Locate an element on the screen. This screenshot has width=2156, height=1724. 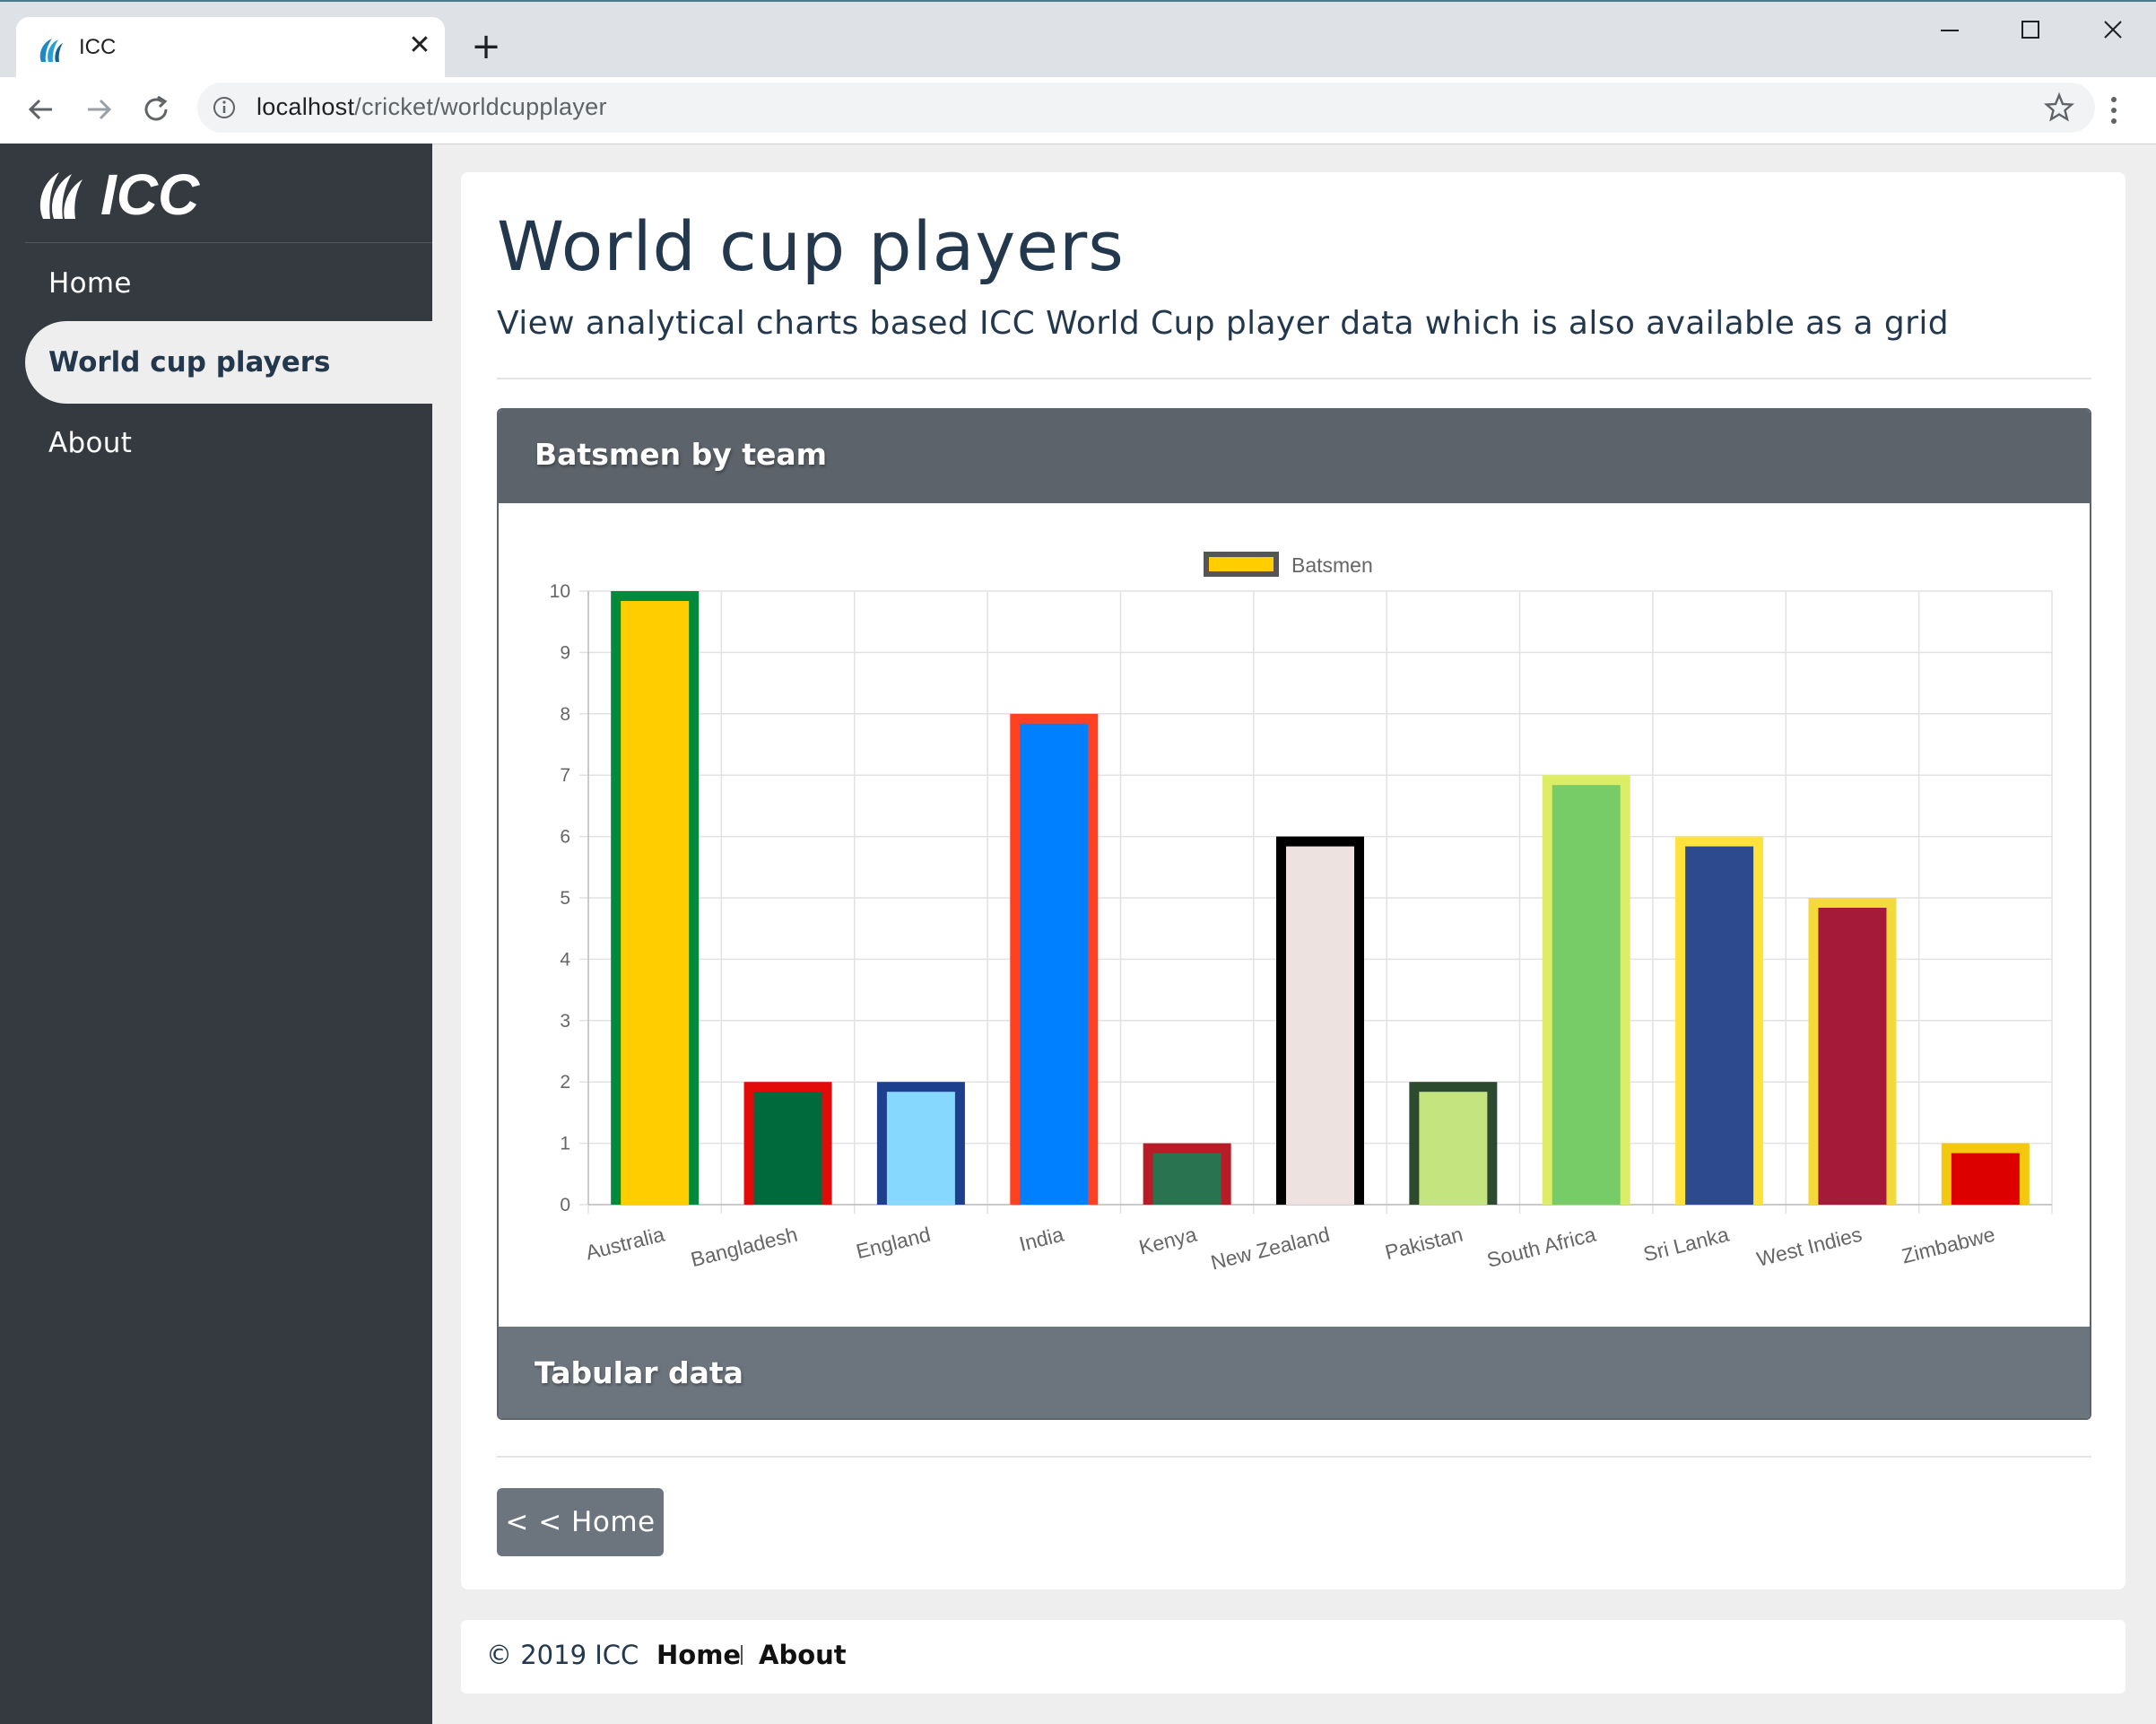
icc-logo-icon is located at coordinates (61, 195).